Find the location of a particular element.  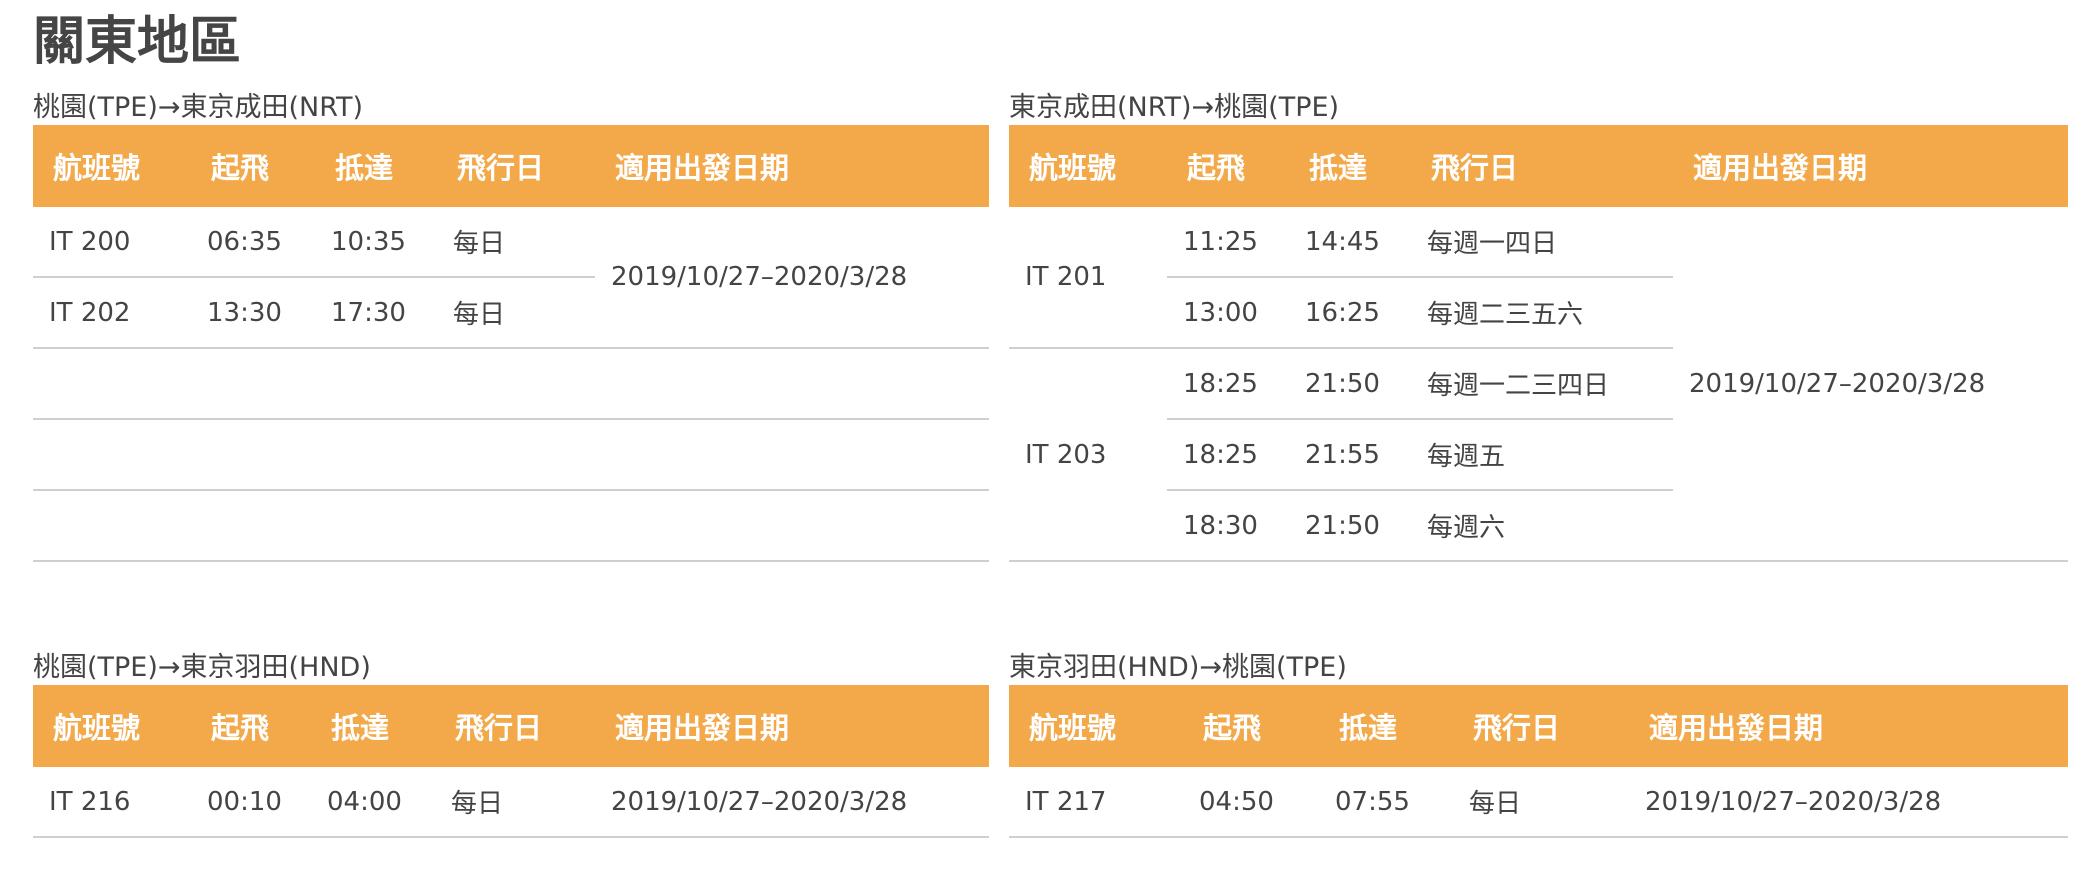

flight-days: 每週六 is located at coordinates (1542, 526).